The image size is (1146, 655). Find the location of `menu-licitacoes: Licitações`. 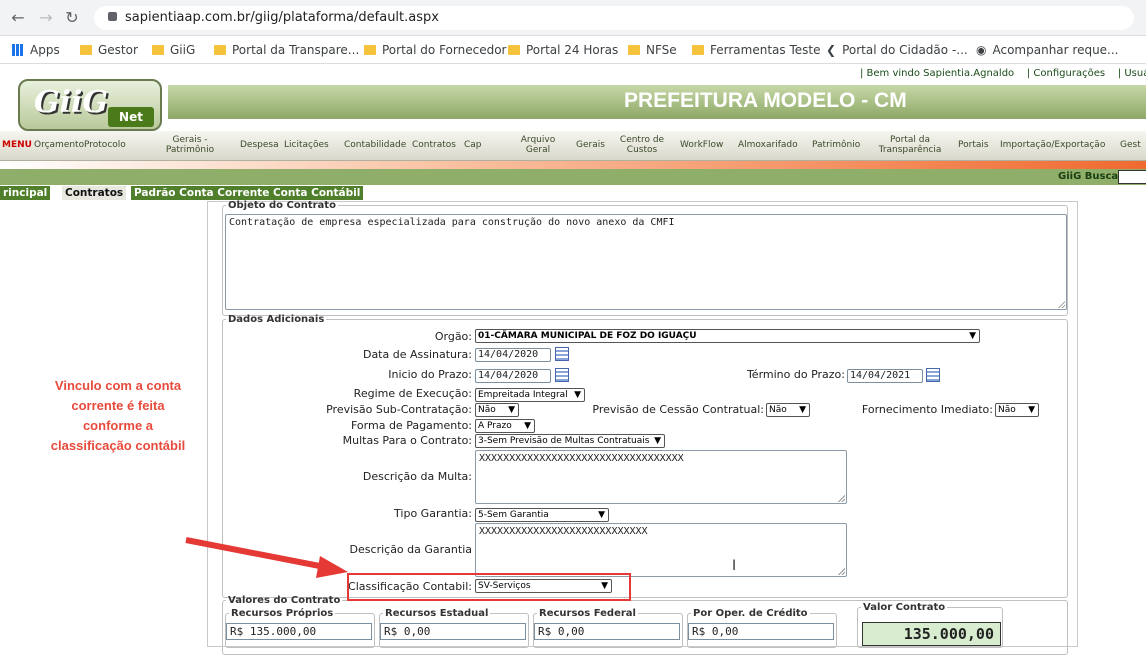

menu-licitacoes: Licitações is located at coordinates (306, 145).